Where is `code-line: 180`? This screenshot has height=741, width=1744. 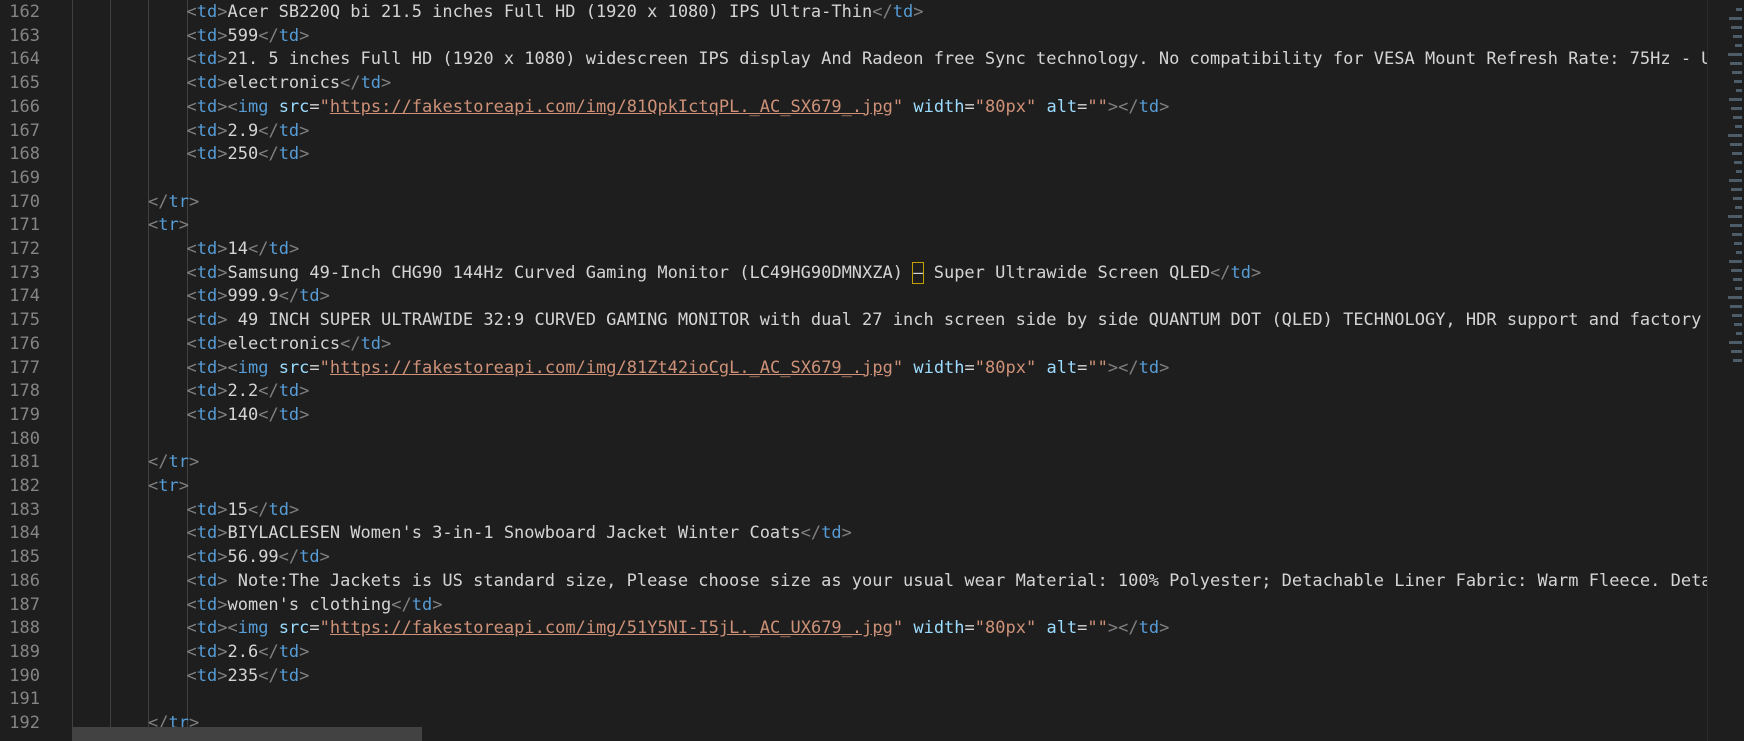 code-line: 180 is located at coordinates (854, 439).